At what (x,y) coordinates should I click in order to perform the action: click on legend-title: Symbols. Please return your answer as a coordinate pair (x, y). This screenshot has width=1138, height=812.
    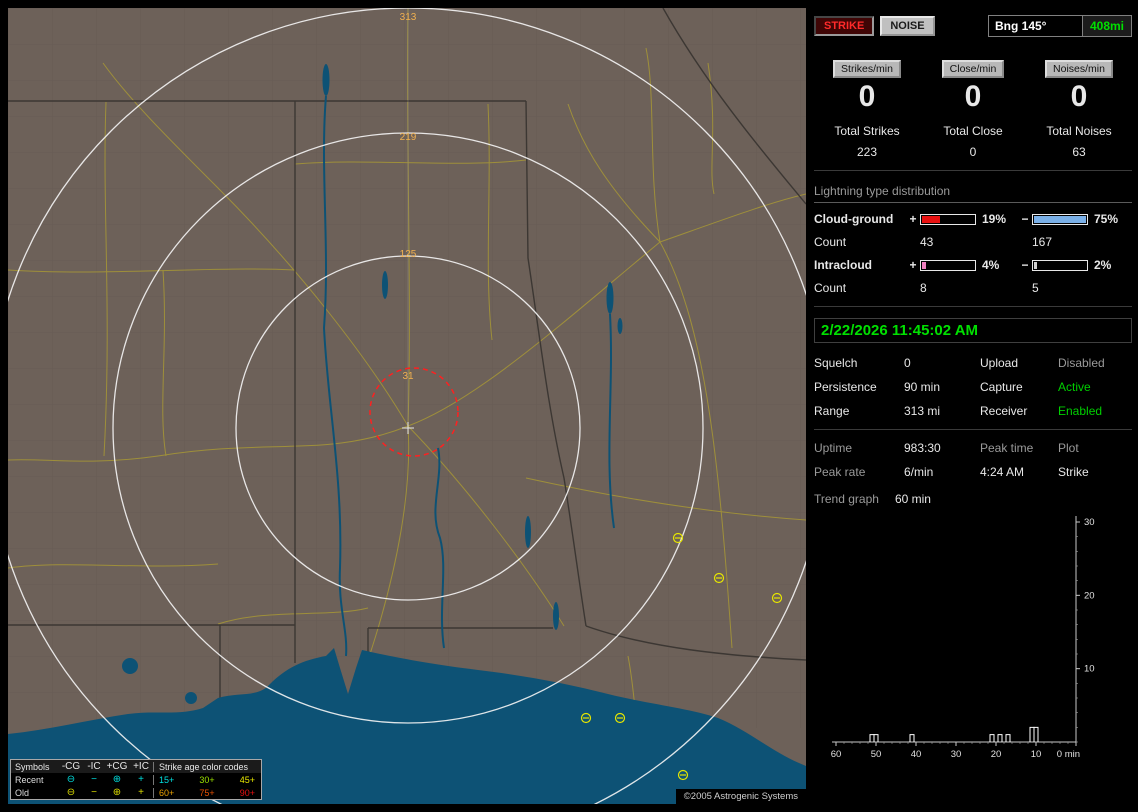
    Looking at the image, I should click on (32, 766).